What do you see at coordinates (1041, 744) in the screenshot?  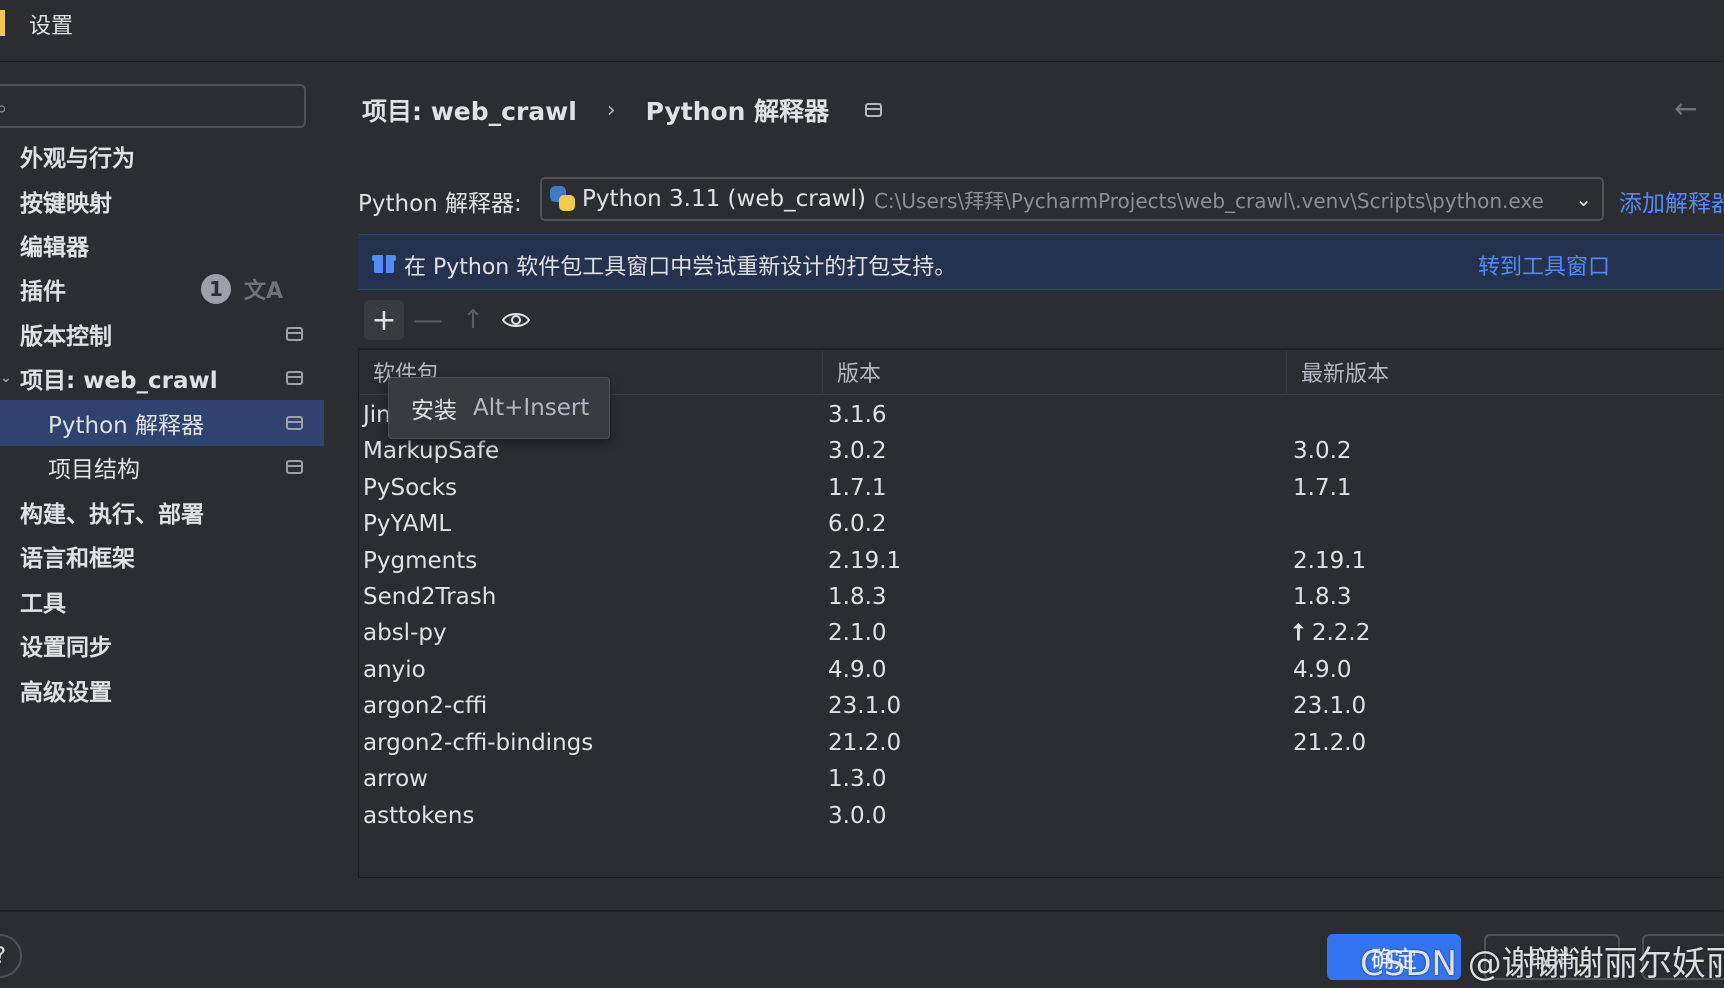 I see `table-row: argon2-cffi-bindings 21.2.0 21.2.0` at bounding box center [1041, 744].